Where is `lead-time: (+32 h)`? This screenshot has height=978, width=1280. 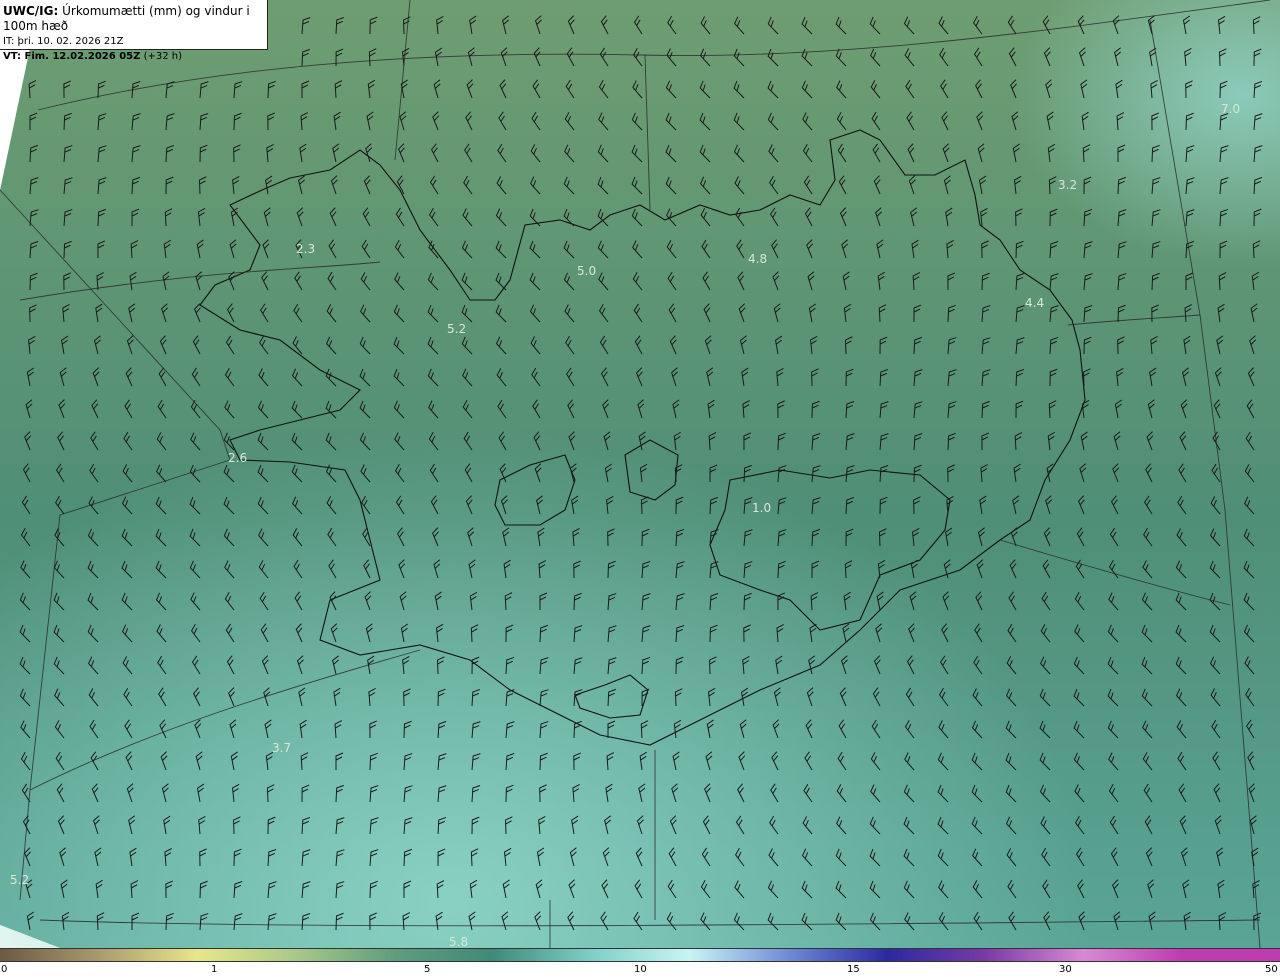 lead-time: (+32 h) is located at coordinates (162, 56).